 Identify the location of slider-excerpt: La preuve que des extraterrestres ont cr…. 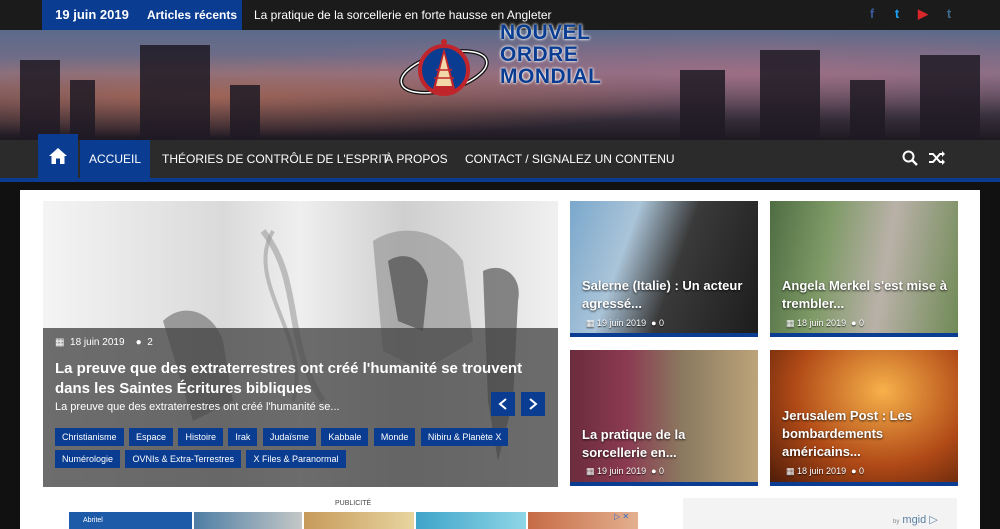
(197, 407).